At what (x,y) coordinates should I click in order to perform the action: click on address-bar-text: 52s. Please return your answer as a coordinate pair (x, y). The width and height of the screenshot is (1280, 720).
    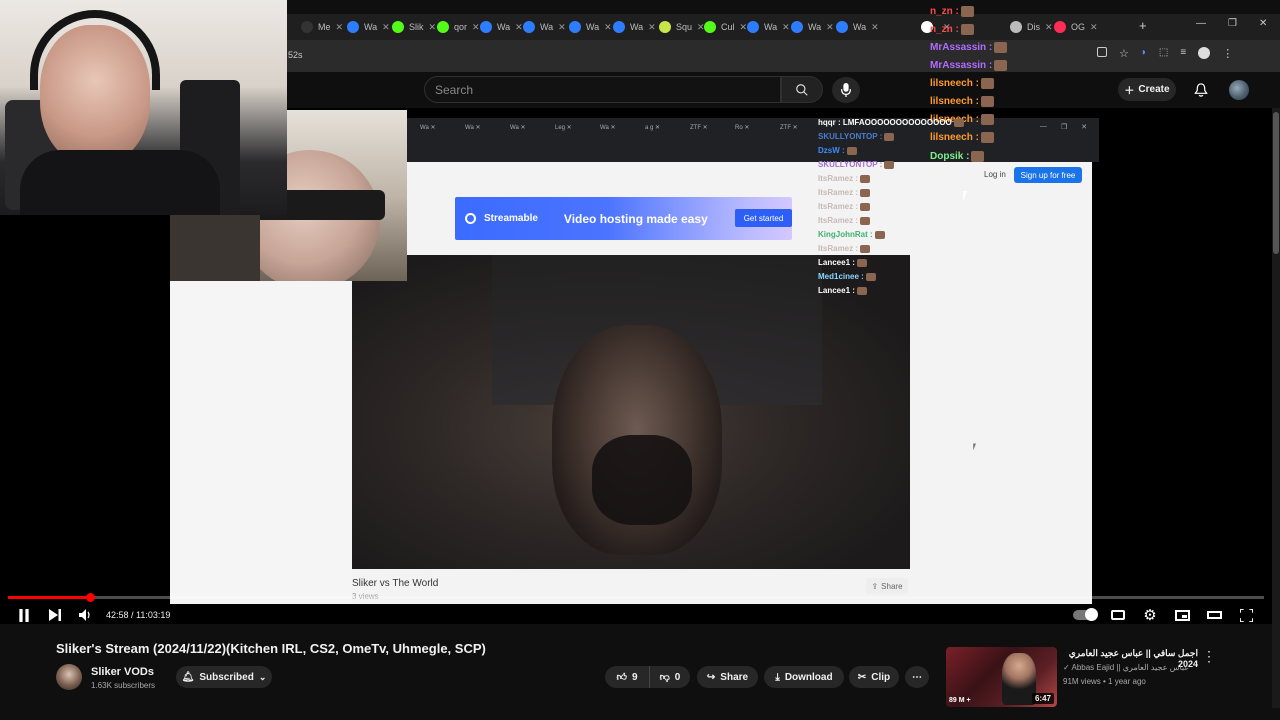
    Looking at the image, I should click on (295, 55).